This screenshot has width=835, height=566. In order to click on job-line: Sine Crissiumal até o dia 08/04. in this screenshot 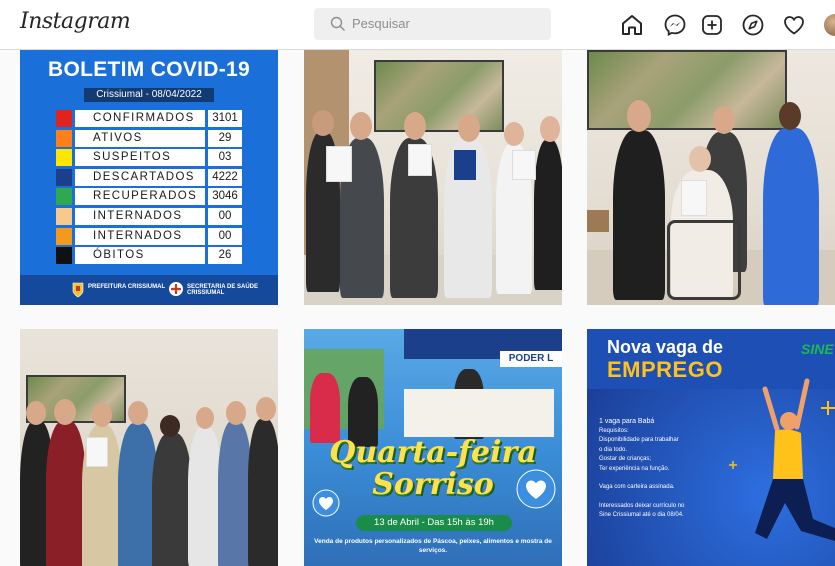, I will do `click(641, 515)`.